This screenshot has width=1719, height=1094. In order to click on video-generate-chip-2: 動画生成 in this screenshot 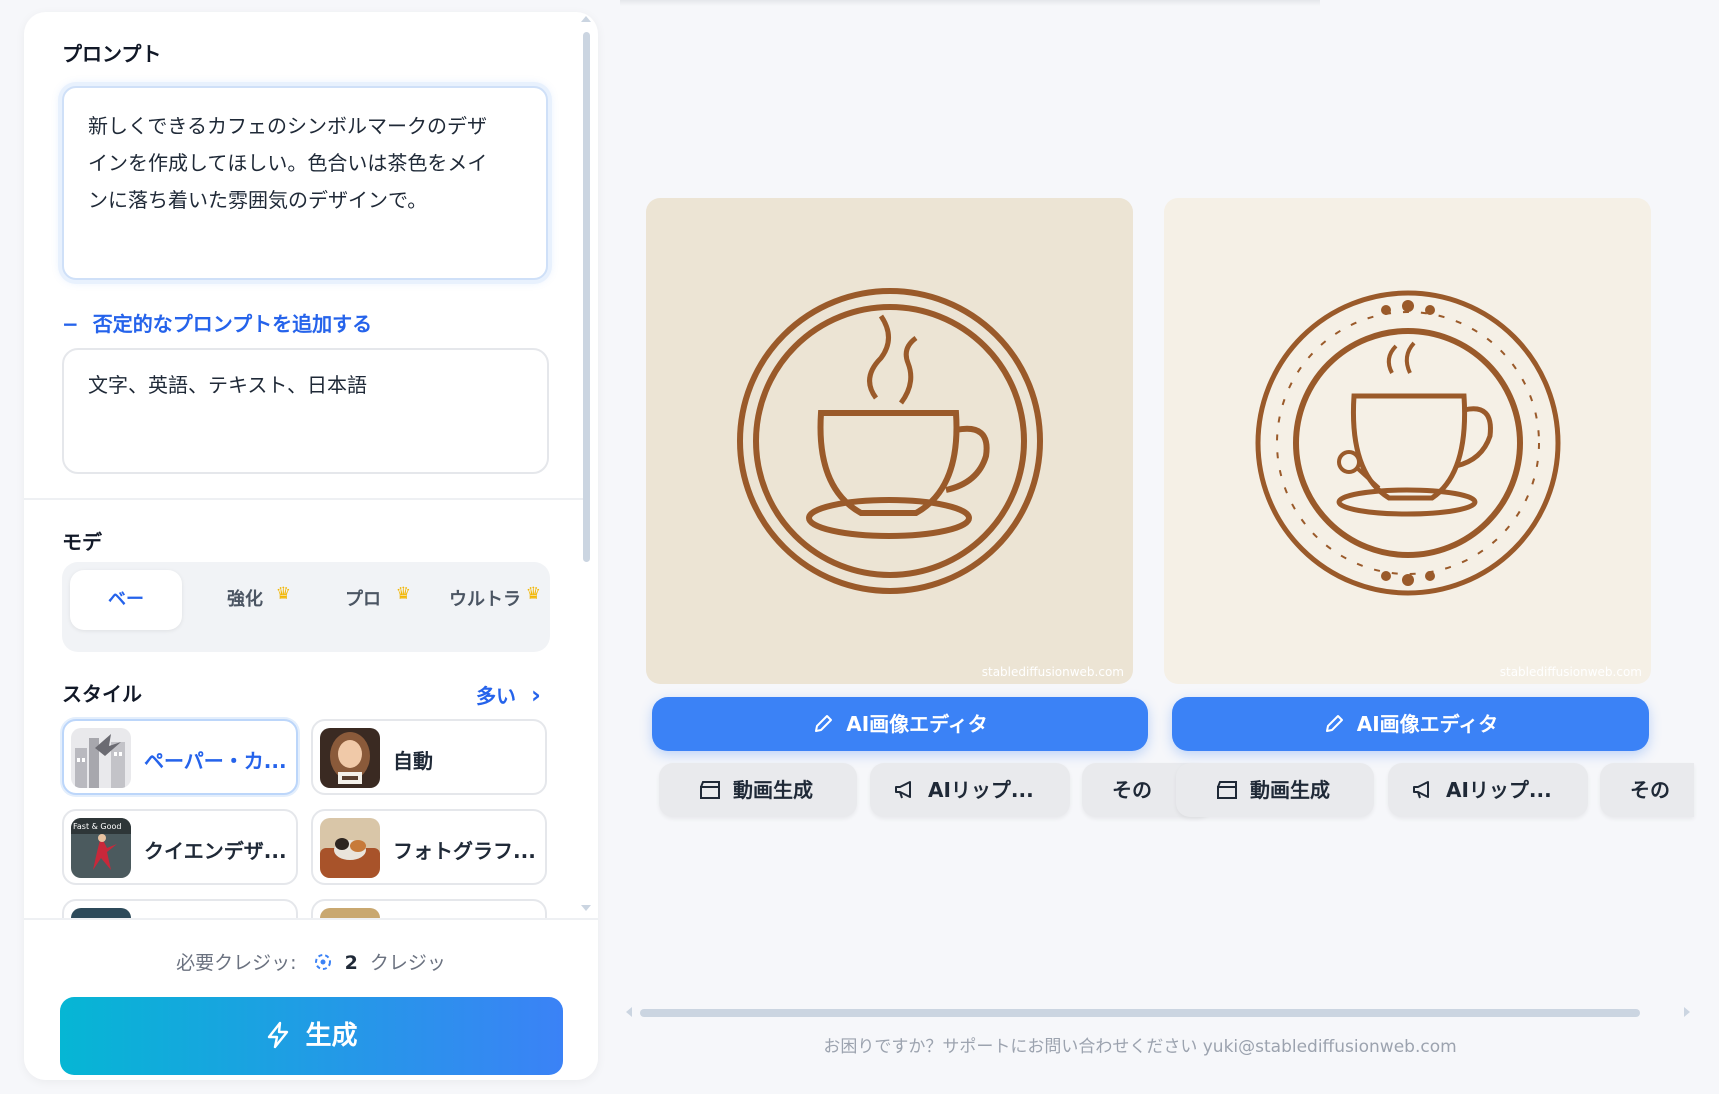, I will do `click(1275, 790)`.